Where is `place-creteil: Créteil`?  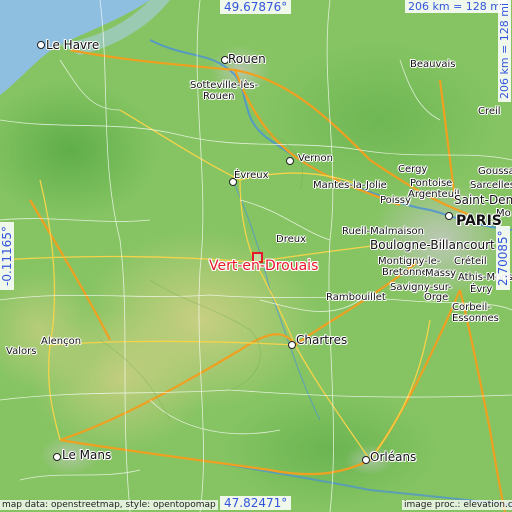 place-creteil: Créteil is located at coordinates (470, 261).